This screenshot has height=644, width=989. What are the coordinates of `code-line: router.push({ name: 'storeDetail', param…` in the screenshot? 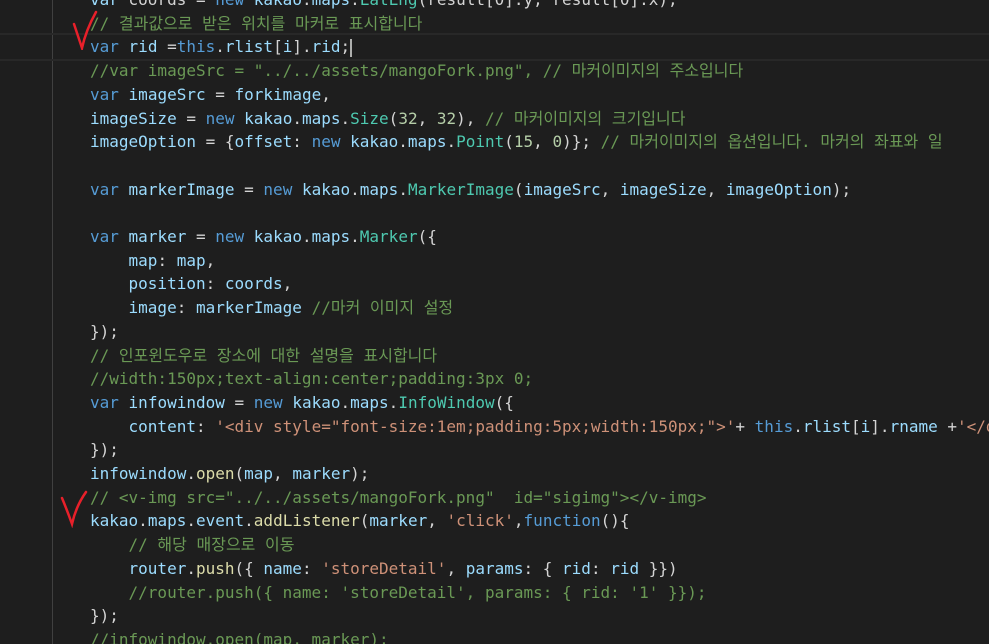 It's located at (384, 569).